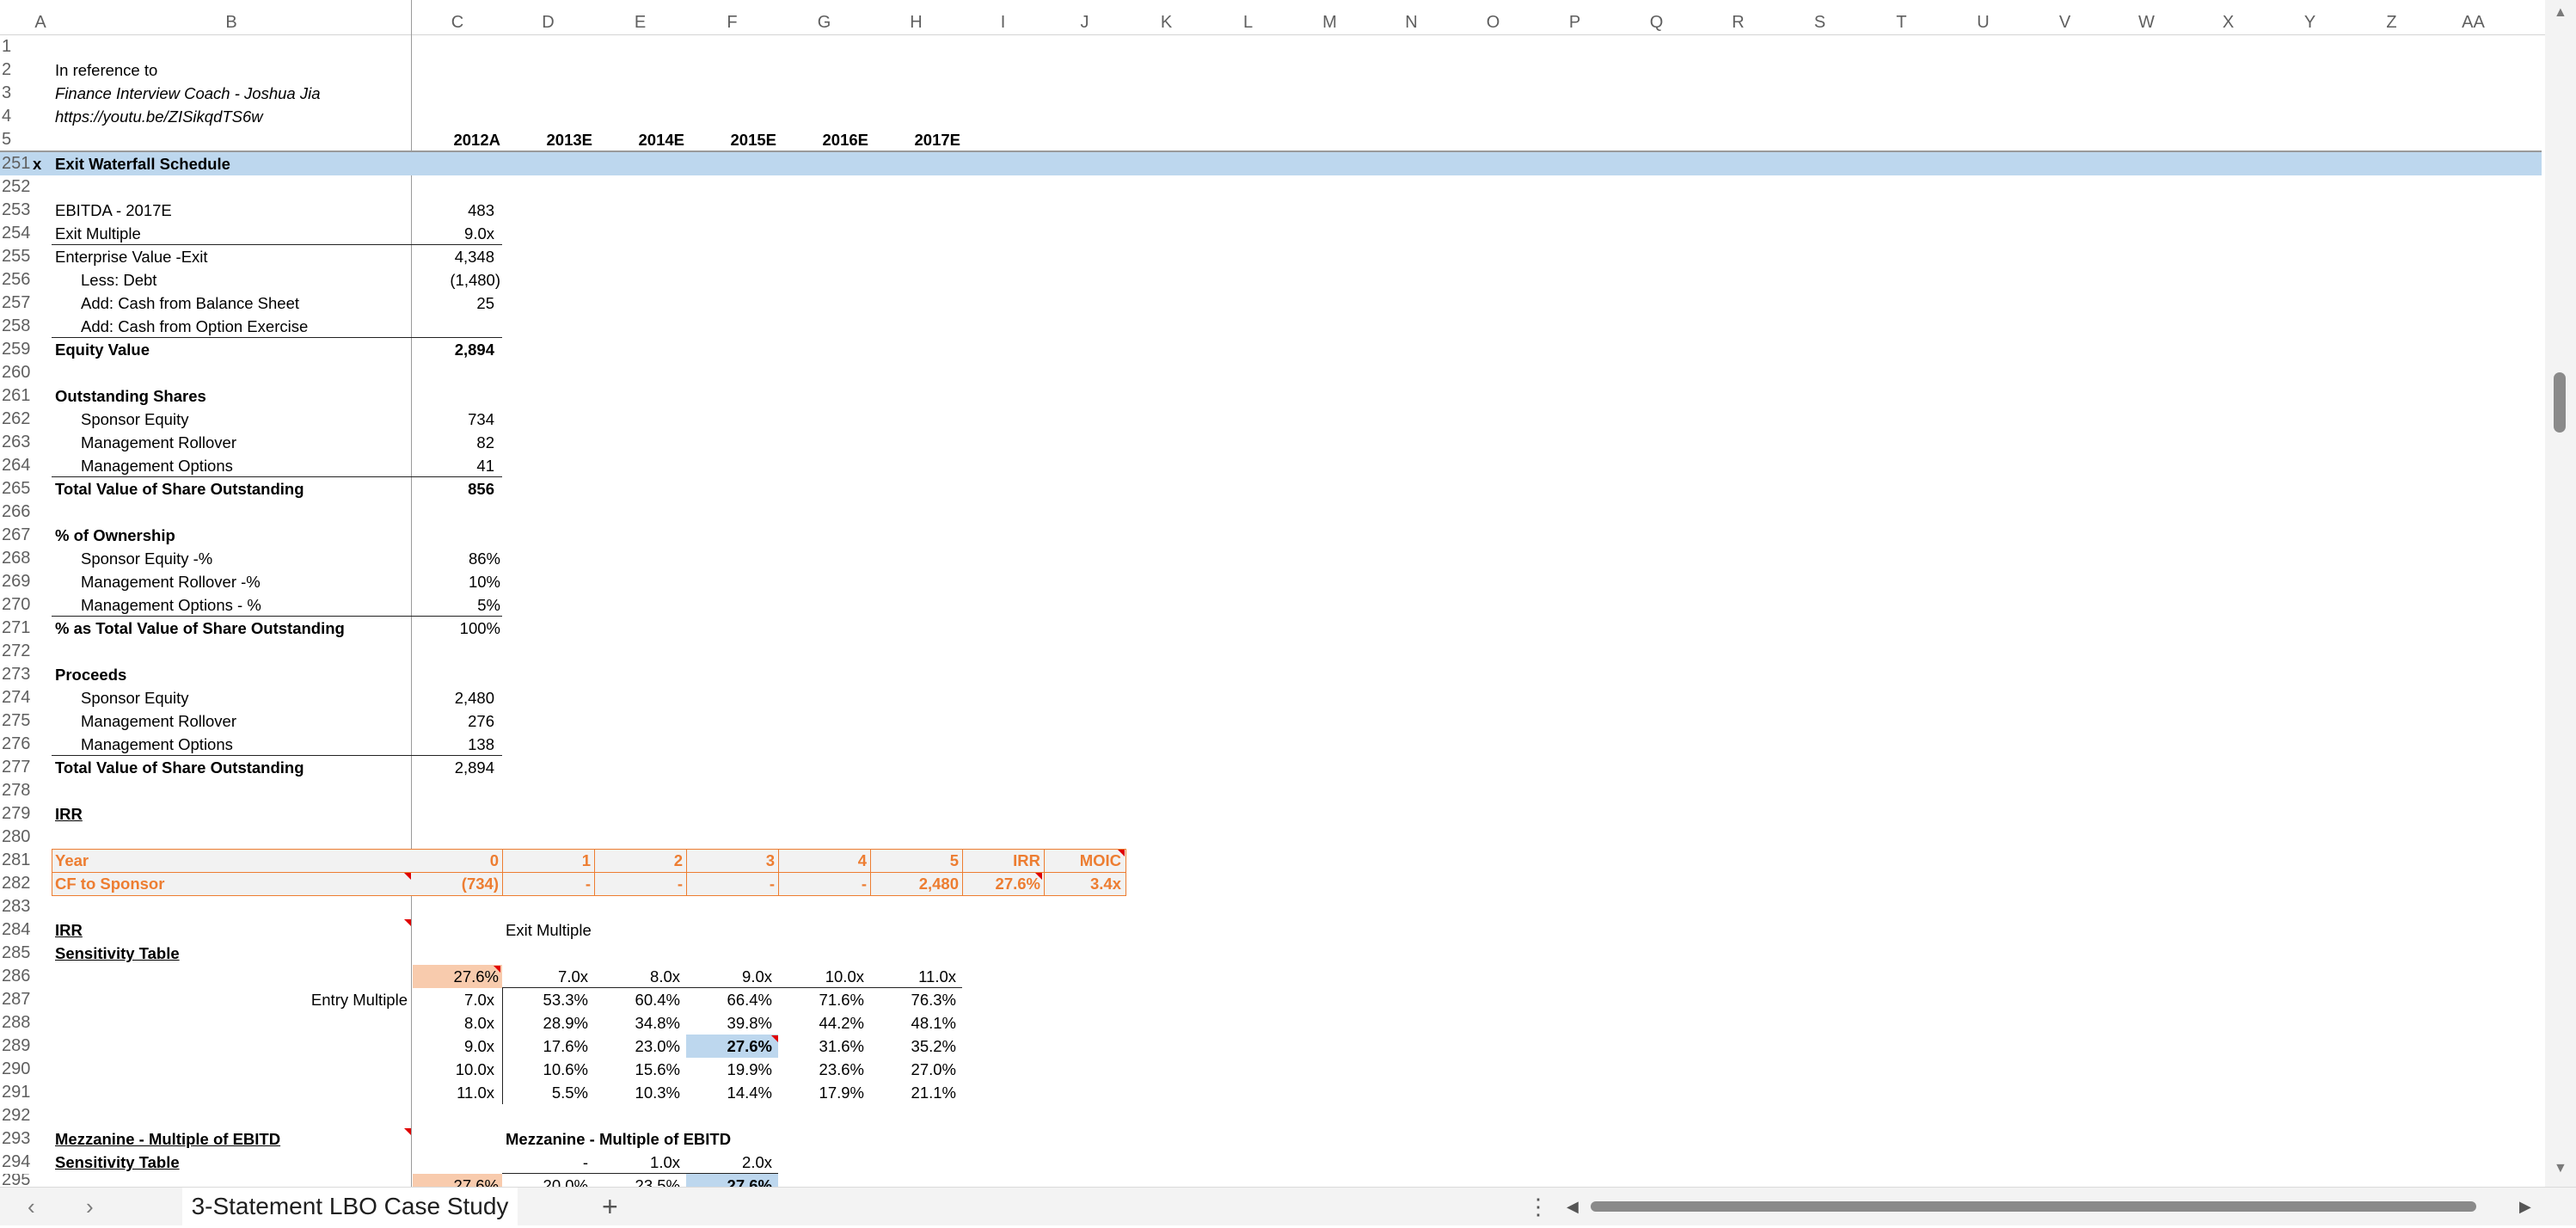  I want to click on row-header: 275, so click(16, 721).